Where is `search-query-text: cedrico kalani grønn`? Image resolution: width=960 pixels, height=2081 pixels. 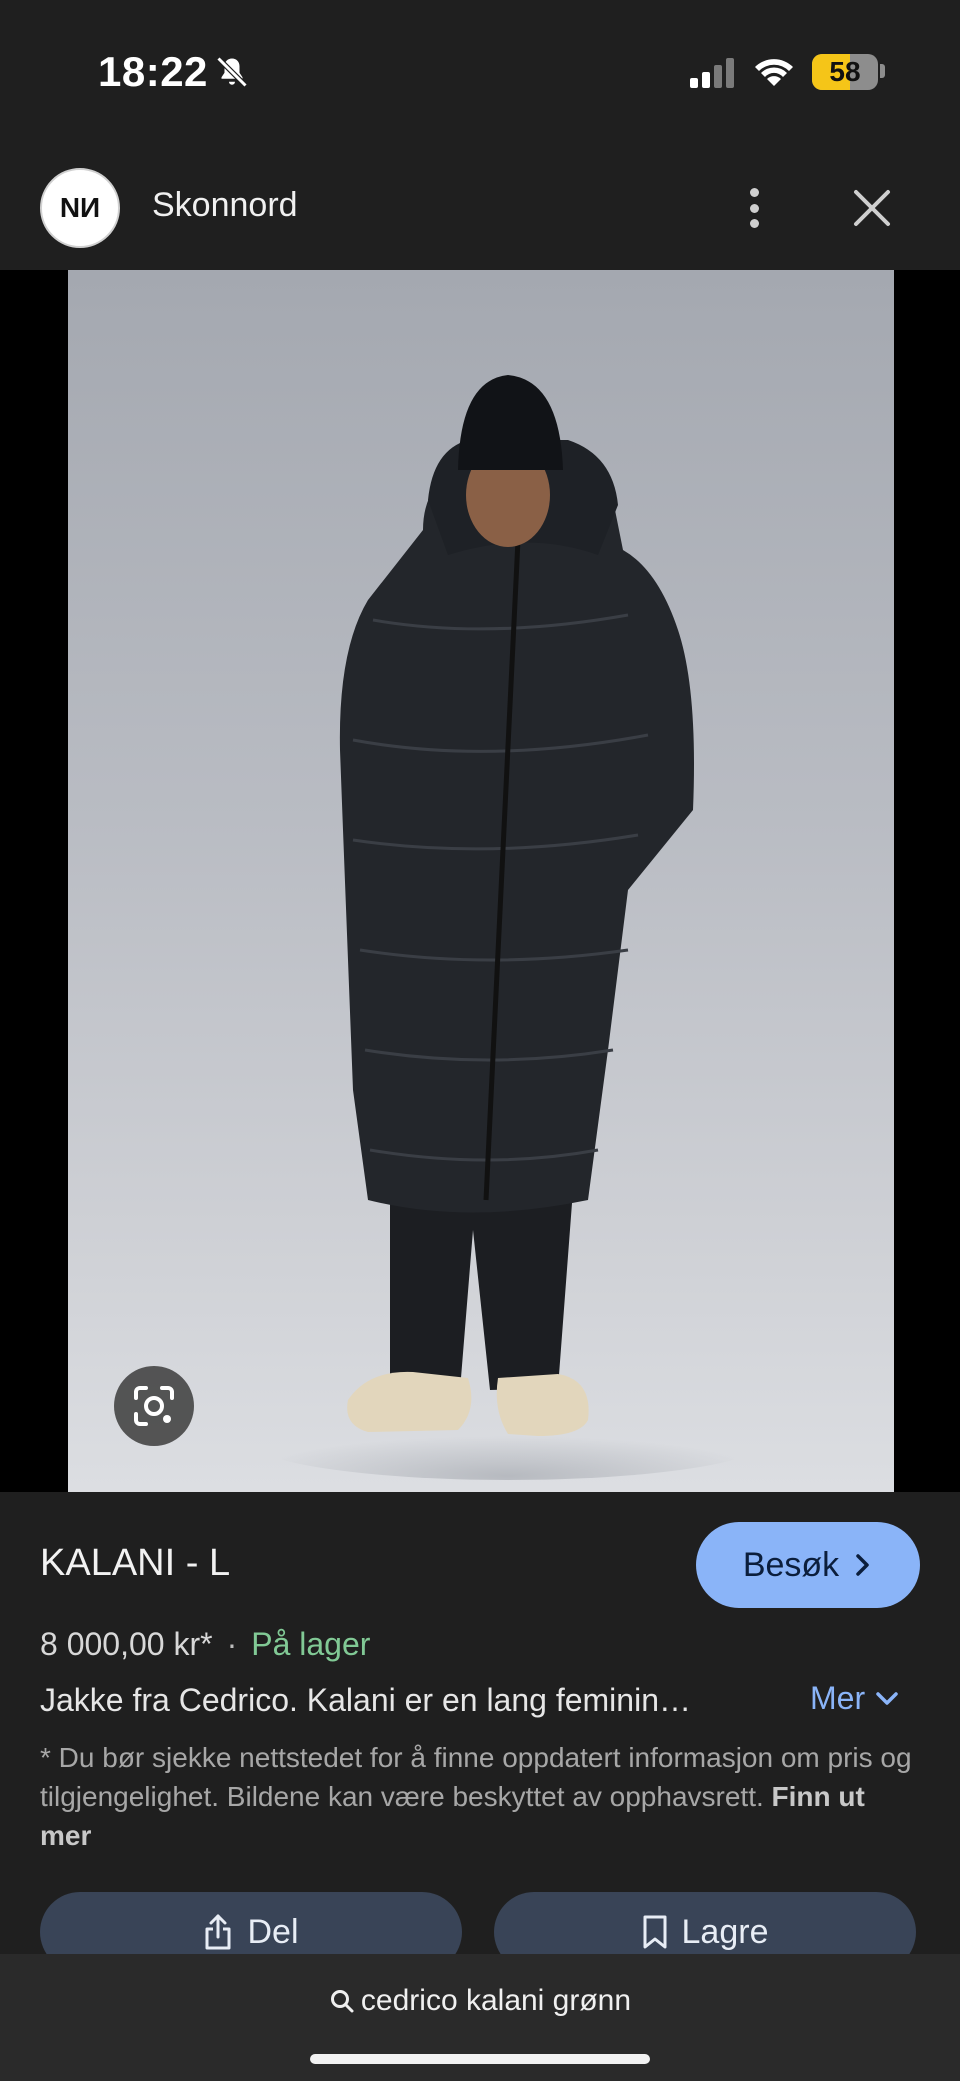 search-query-text: cedrico kalani grønn is located at coordinates (496, 2000).